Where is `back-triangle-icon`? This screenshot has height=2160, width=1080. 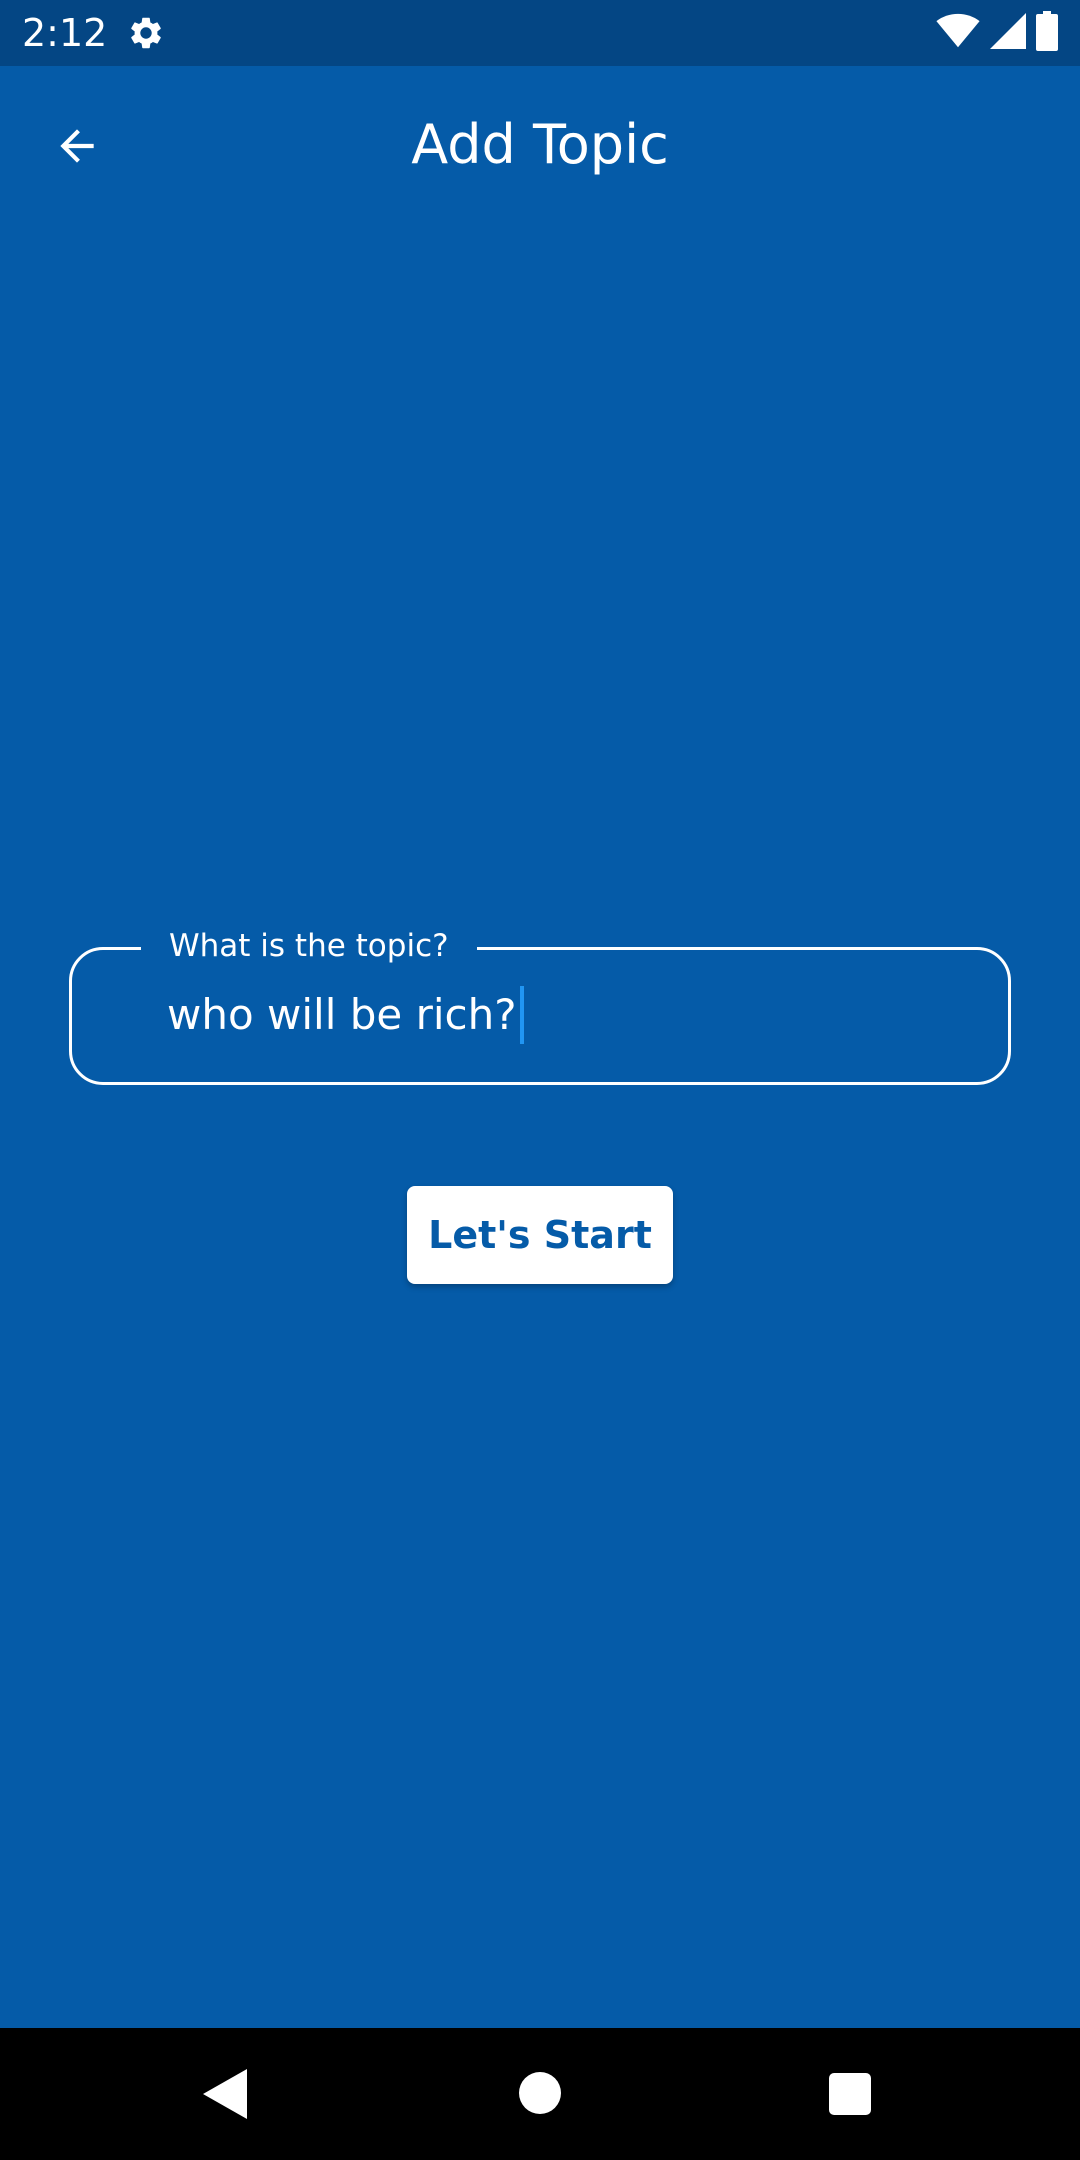
back-triangle-icon is located at coordinates (225, 2094).